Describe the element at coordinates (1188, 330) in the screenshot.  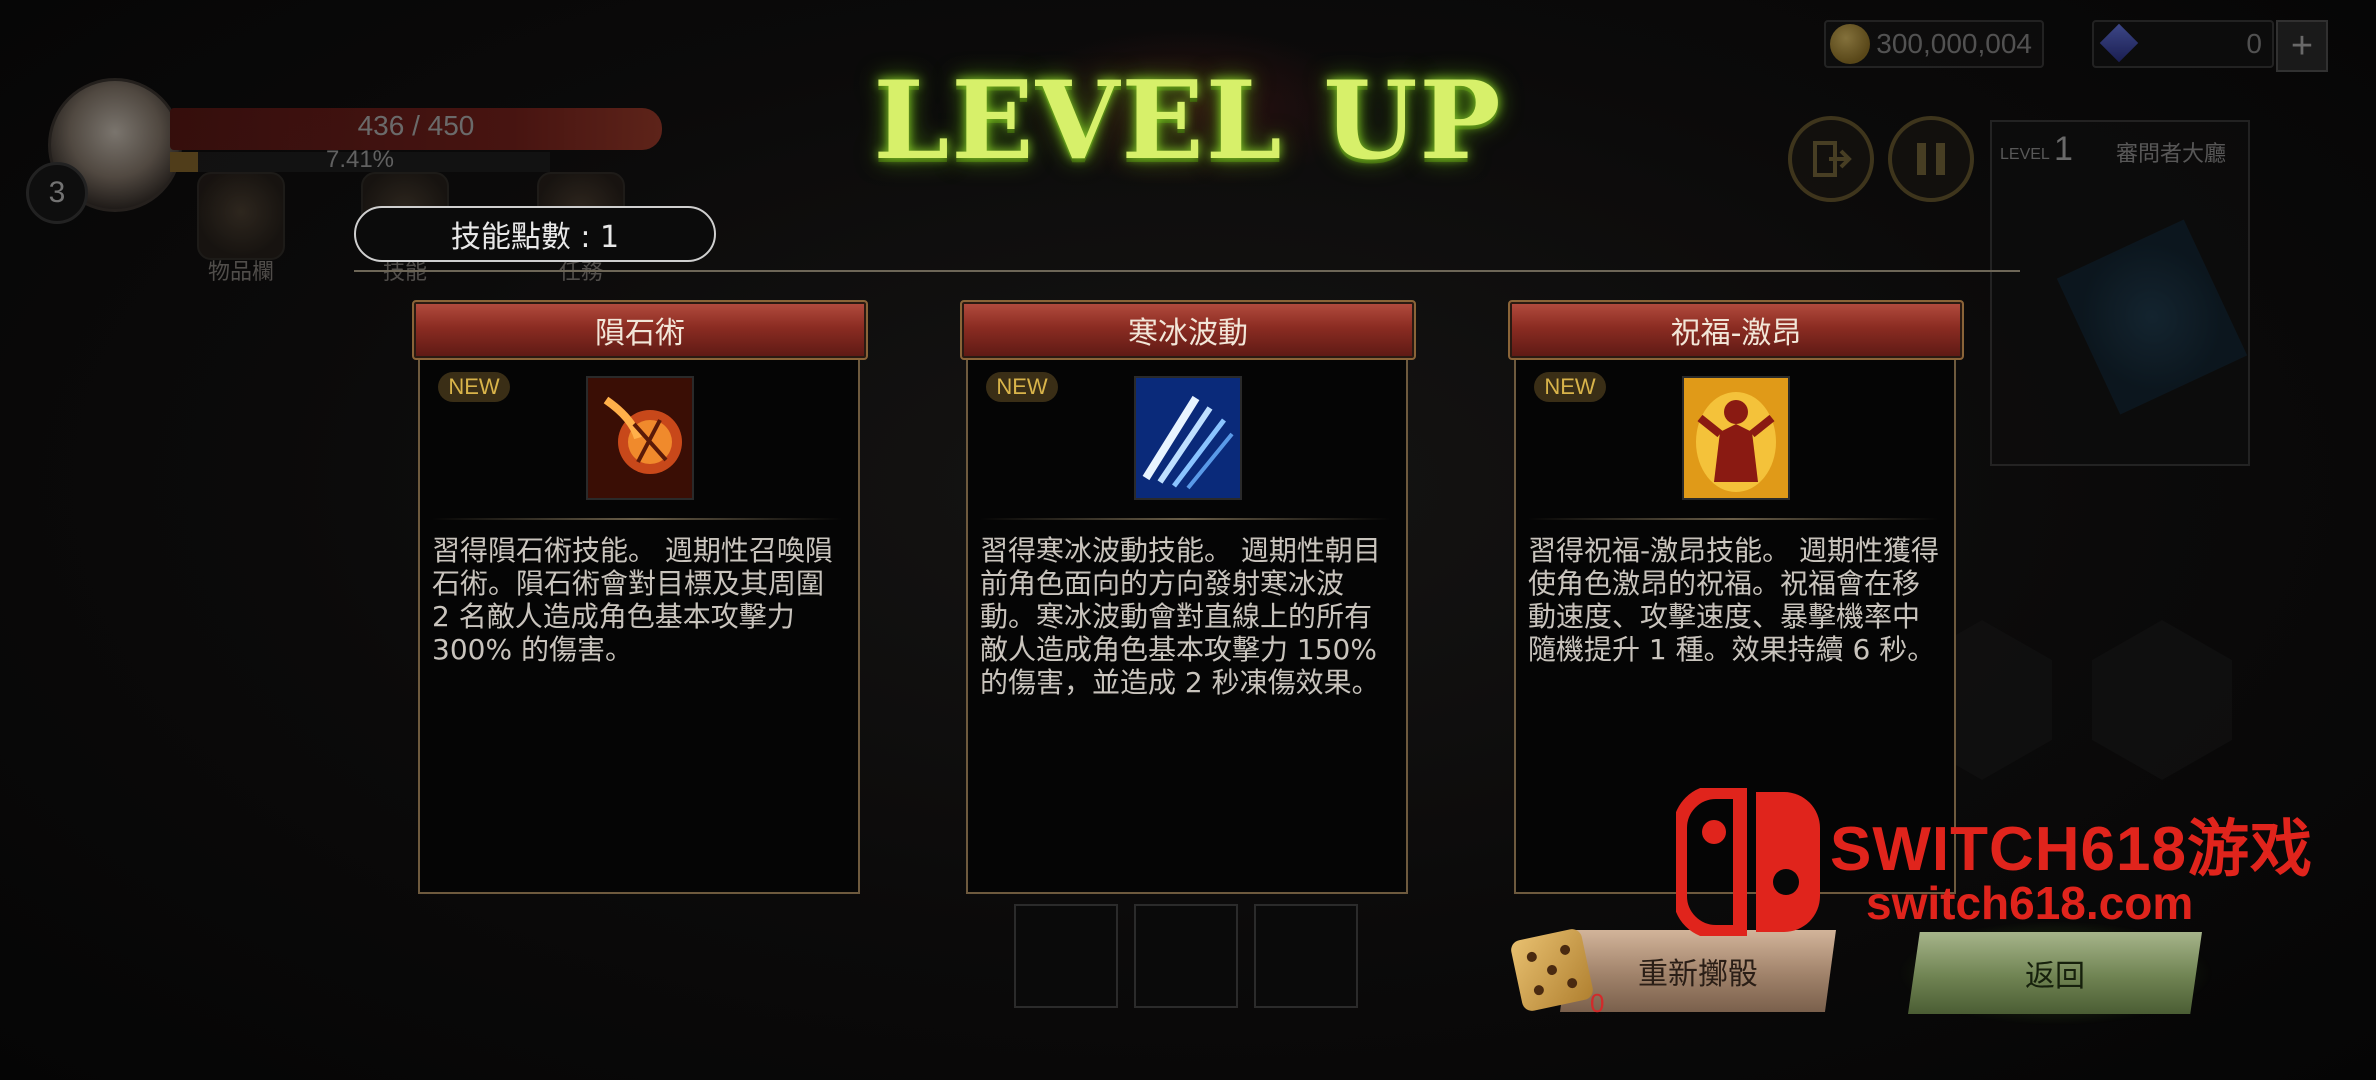
I see `skill-card-title: 寒冰波動` at that location.